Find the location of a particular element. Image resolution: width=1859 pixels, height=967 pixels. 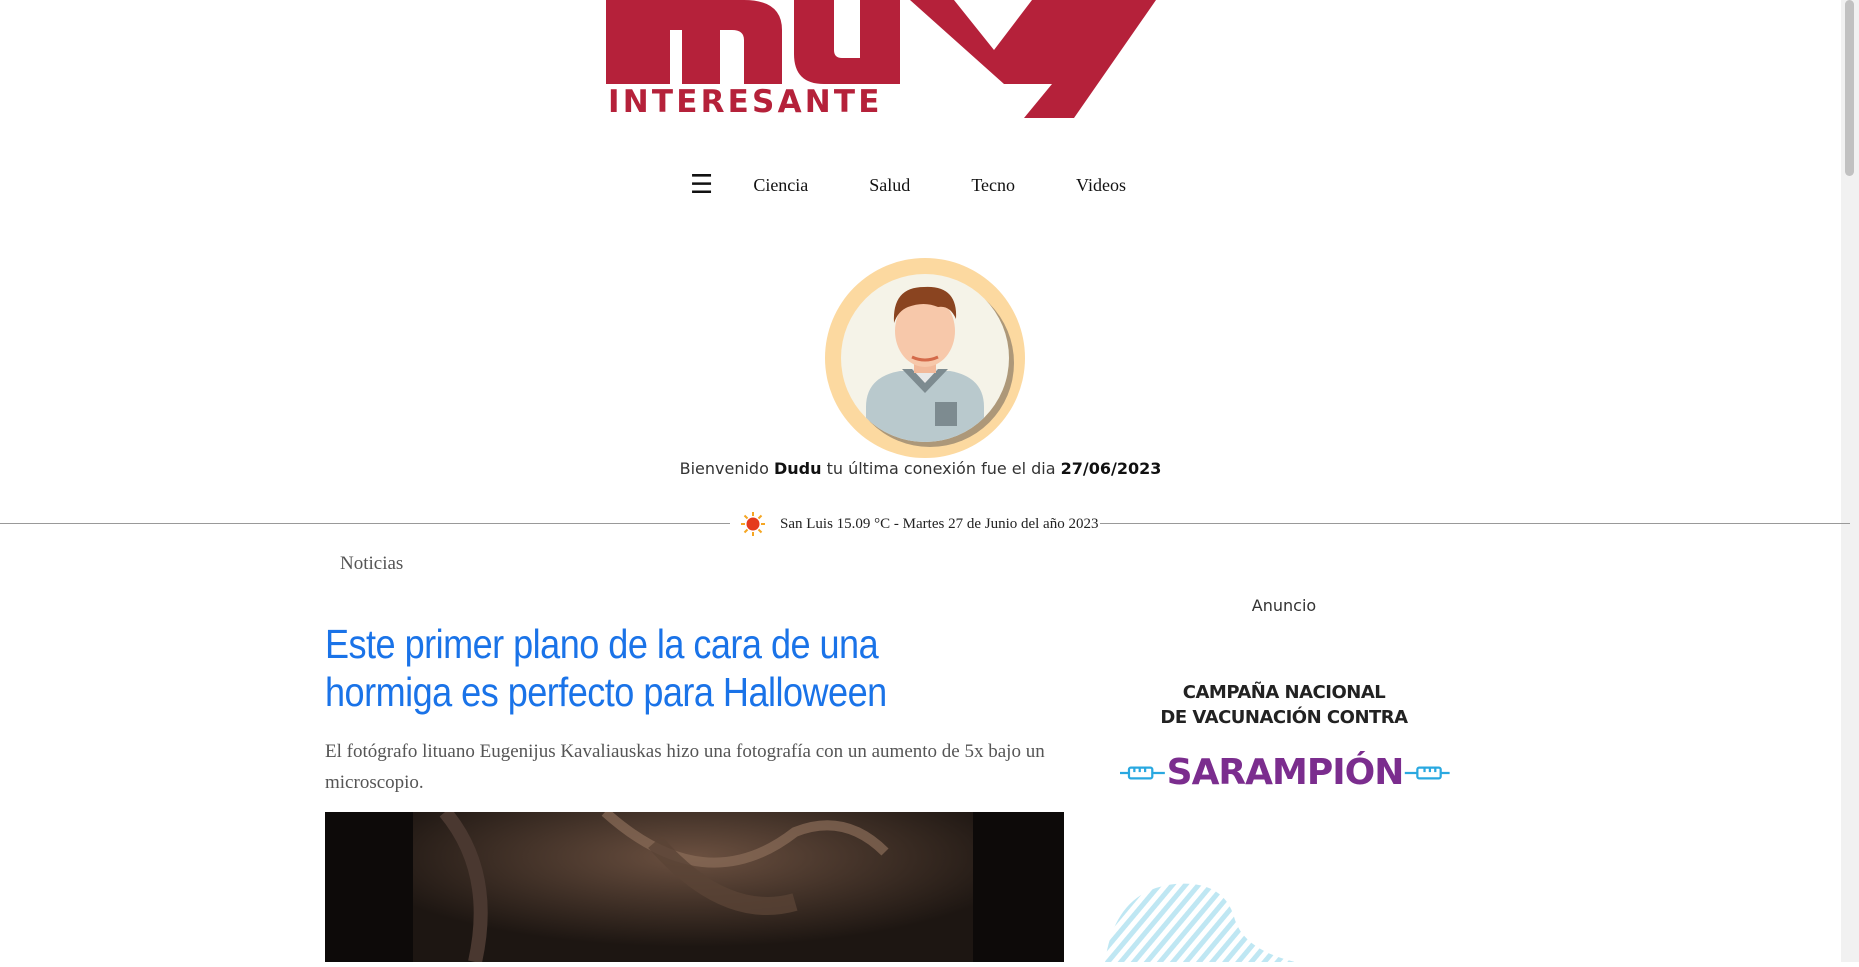

section-breadcrumb: Noticias is located at coordinates (371, 564).